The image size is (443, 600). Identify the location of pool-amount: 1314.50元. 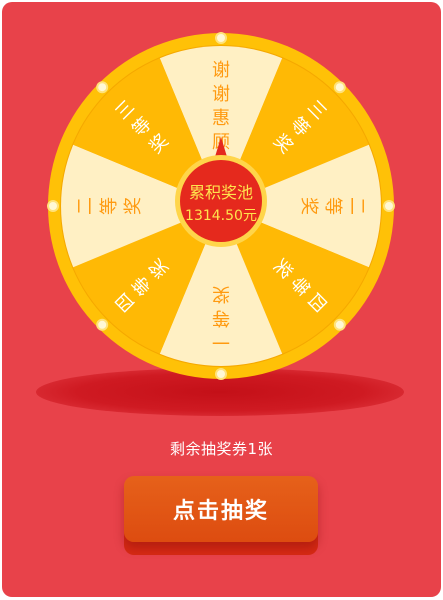
(221, 216).